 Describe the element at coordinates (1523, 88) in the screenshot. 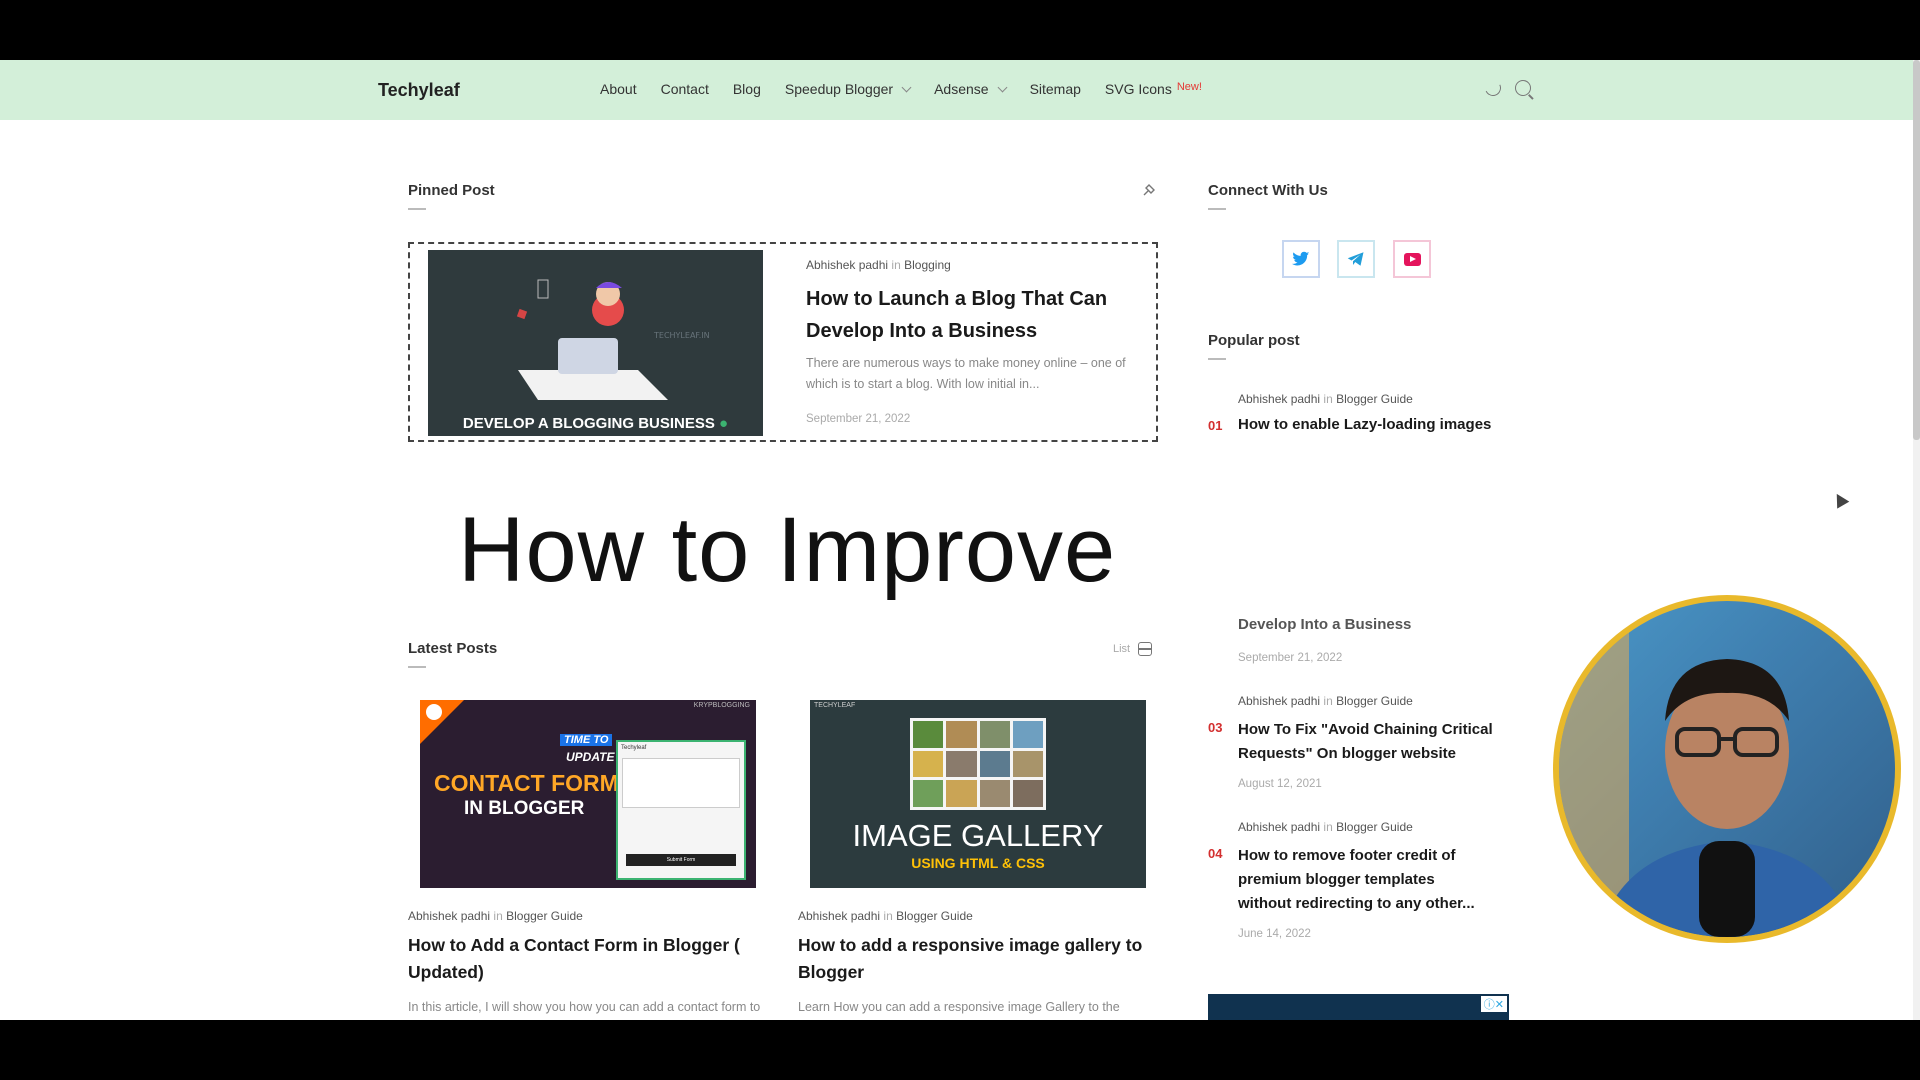

I see `search-icon` at that location.